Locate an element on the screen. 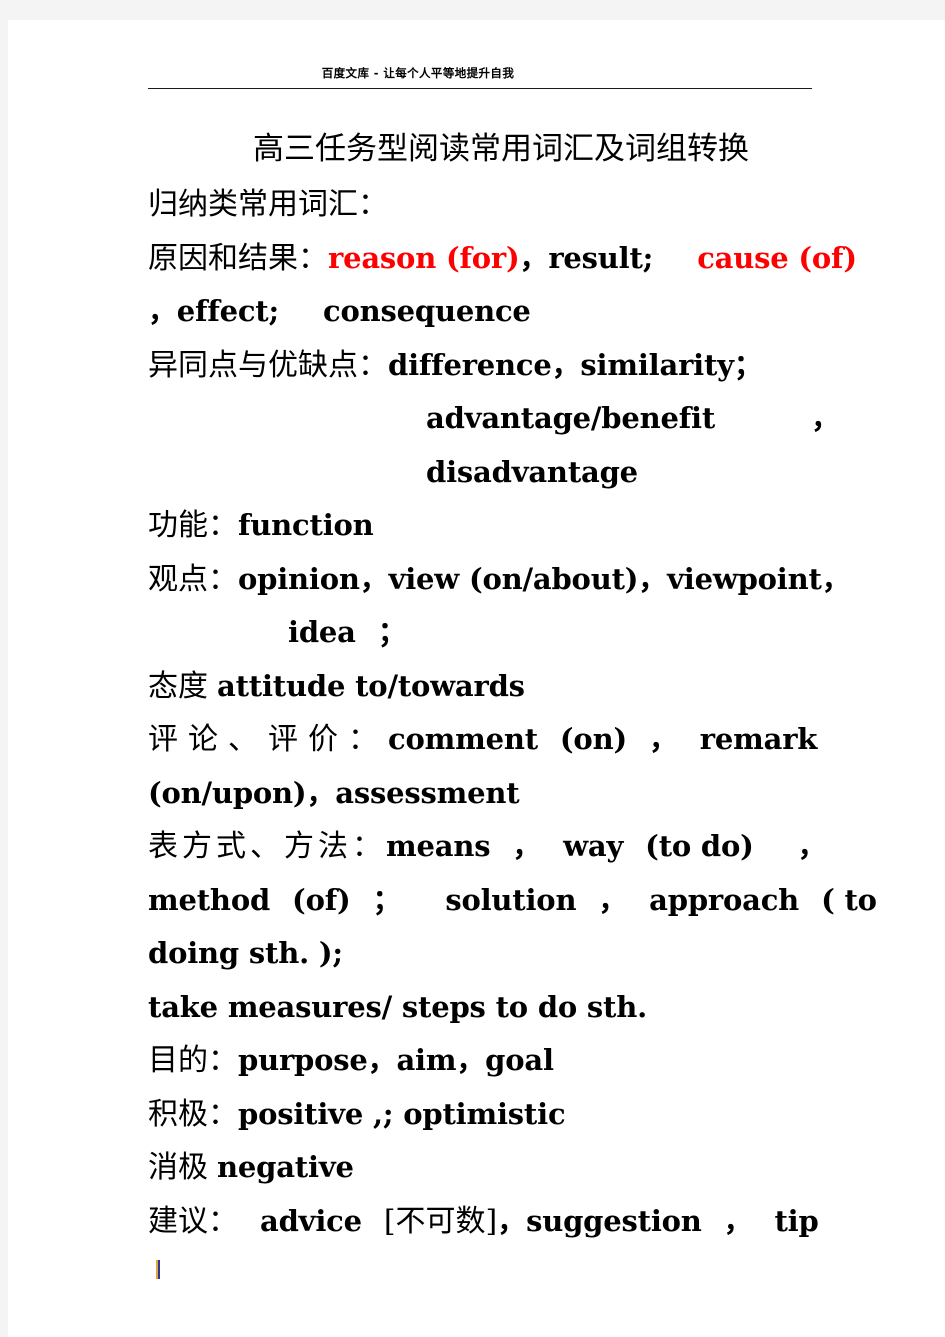  entry-attitude: 态度 attitude to/towards is located at coordinates (486, 689).